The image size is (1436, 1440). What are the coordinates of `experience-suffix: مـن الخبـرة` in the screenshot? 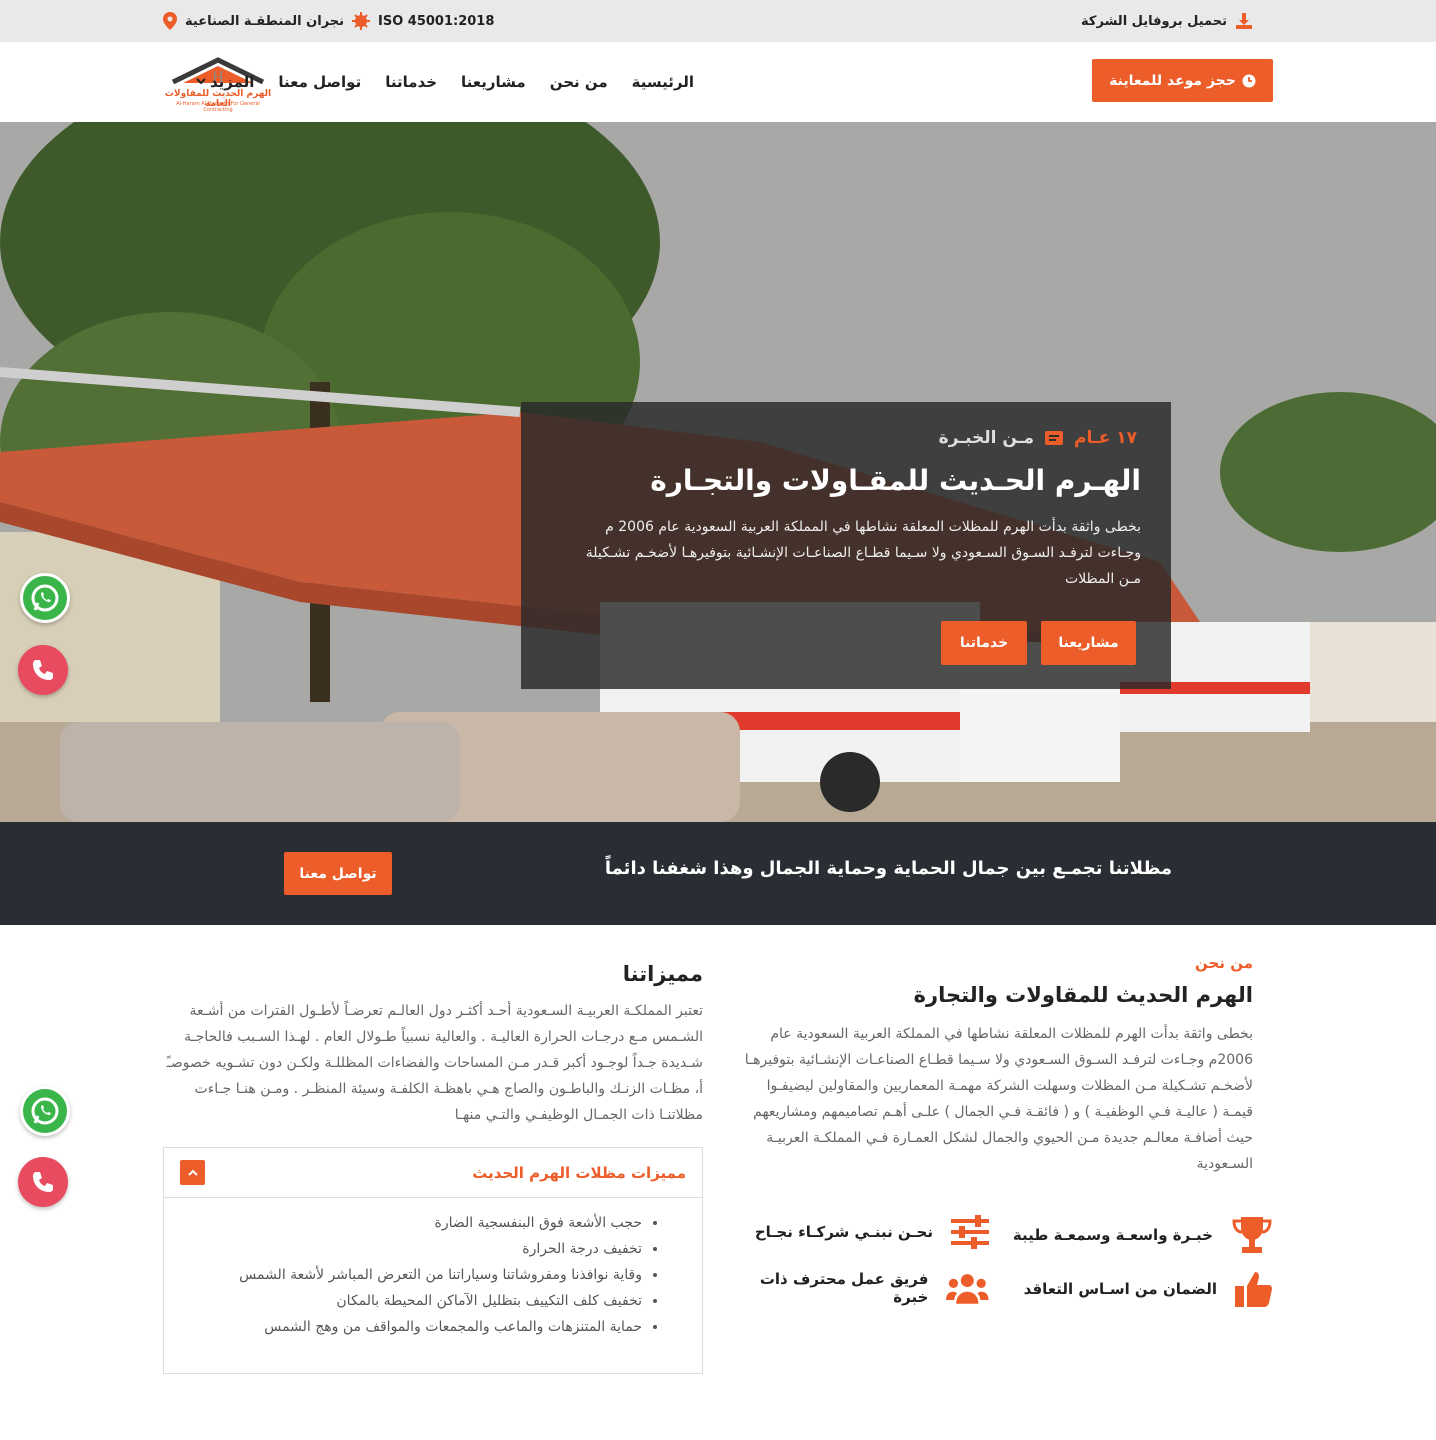 It's located at (986, 438).